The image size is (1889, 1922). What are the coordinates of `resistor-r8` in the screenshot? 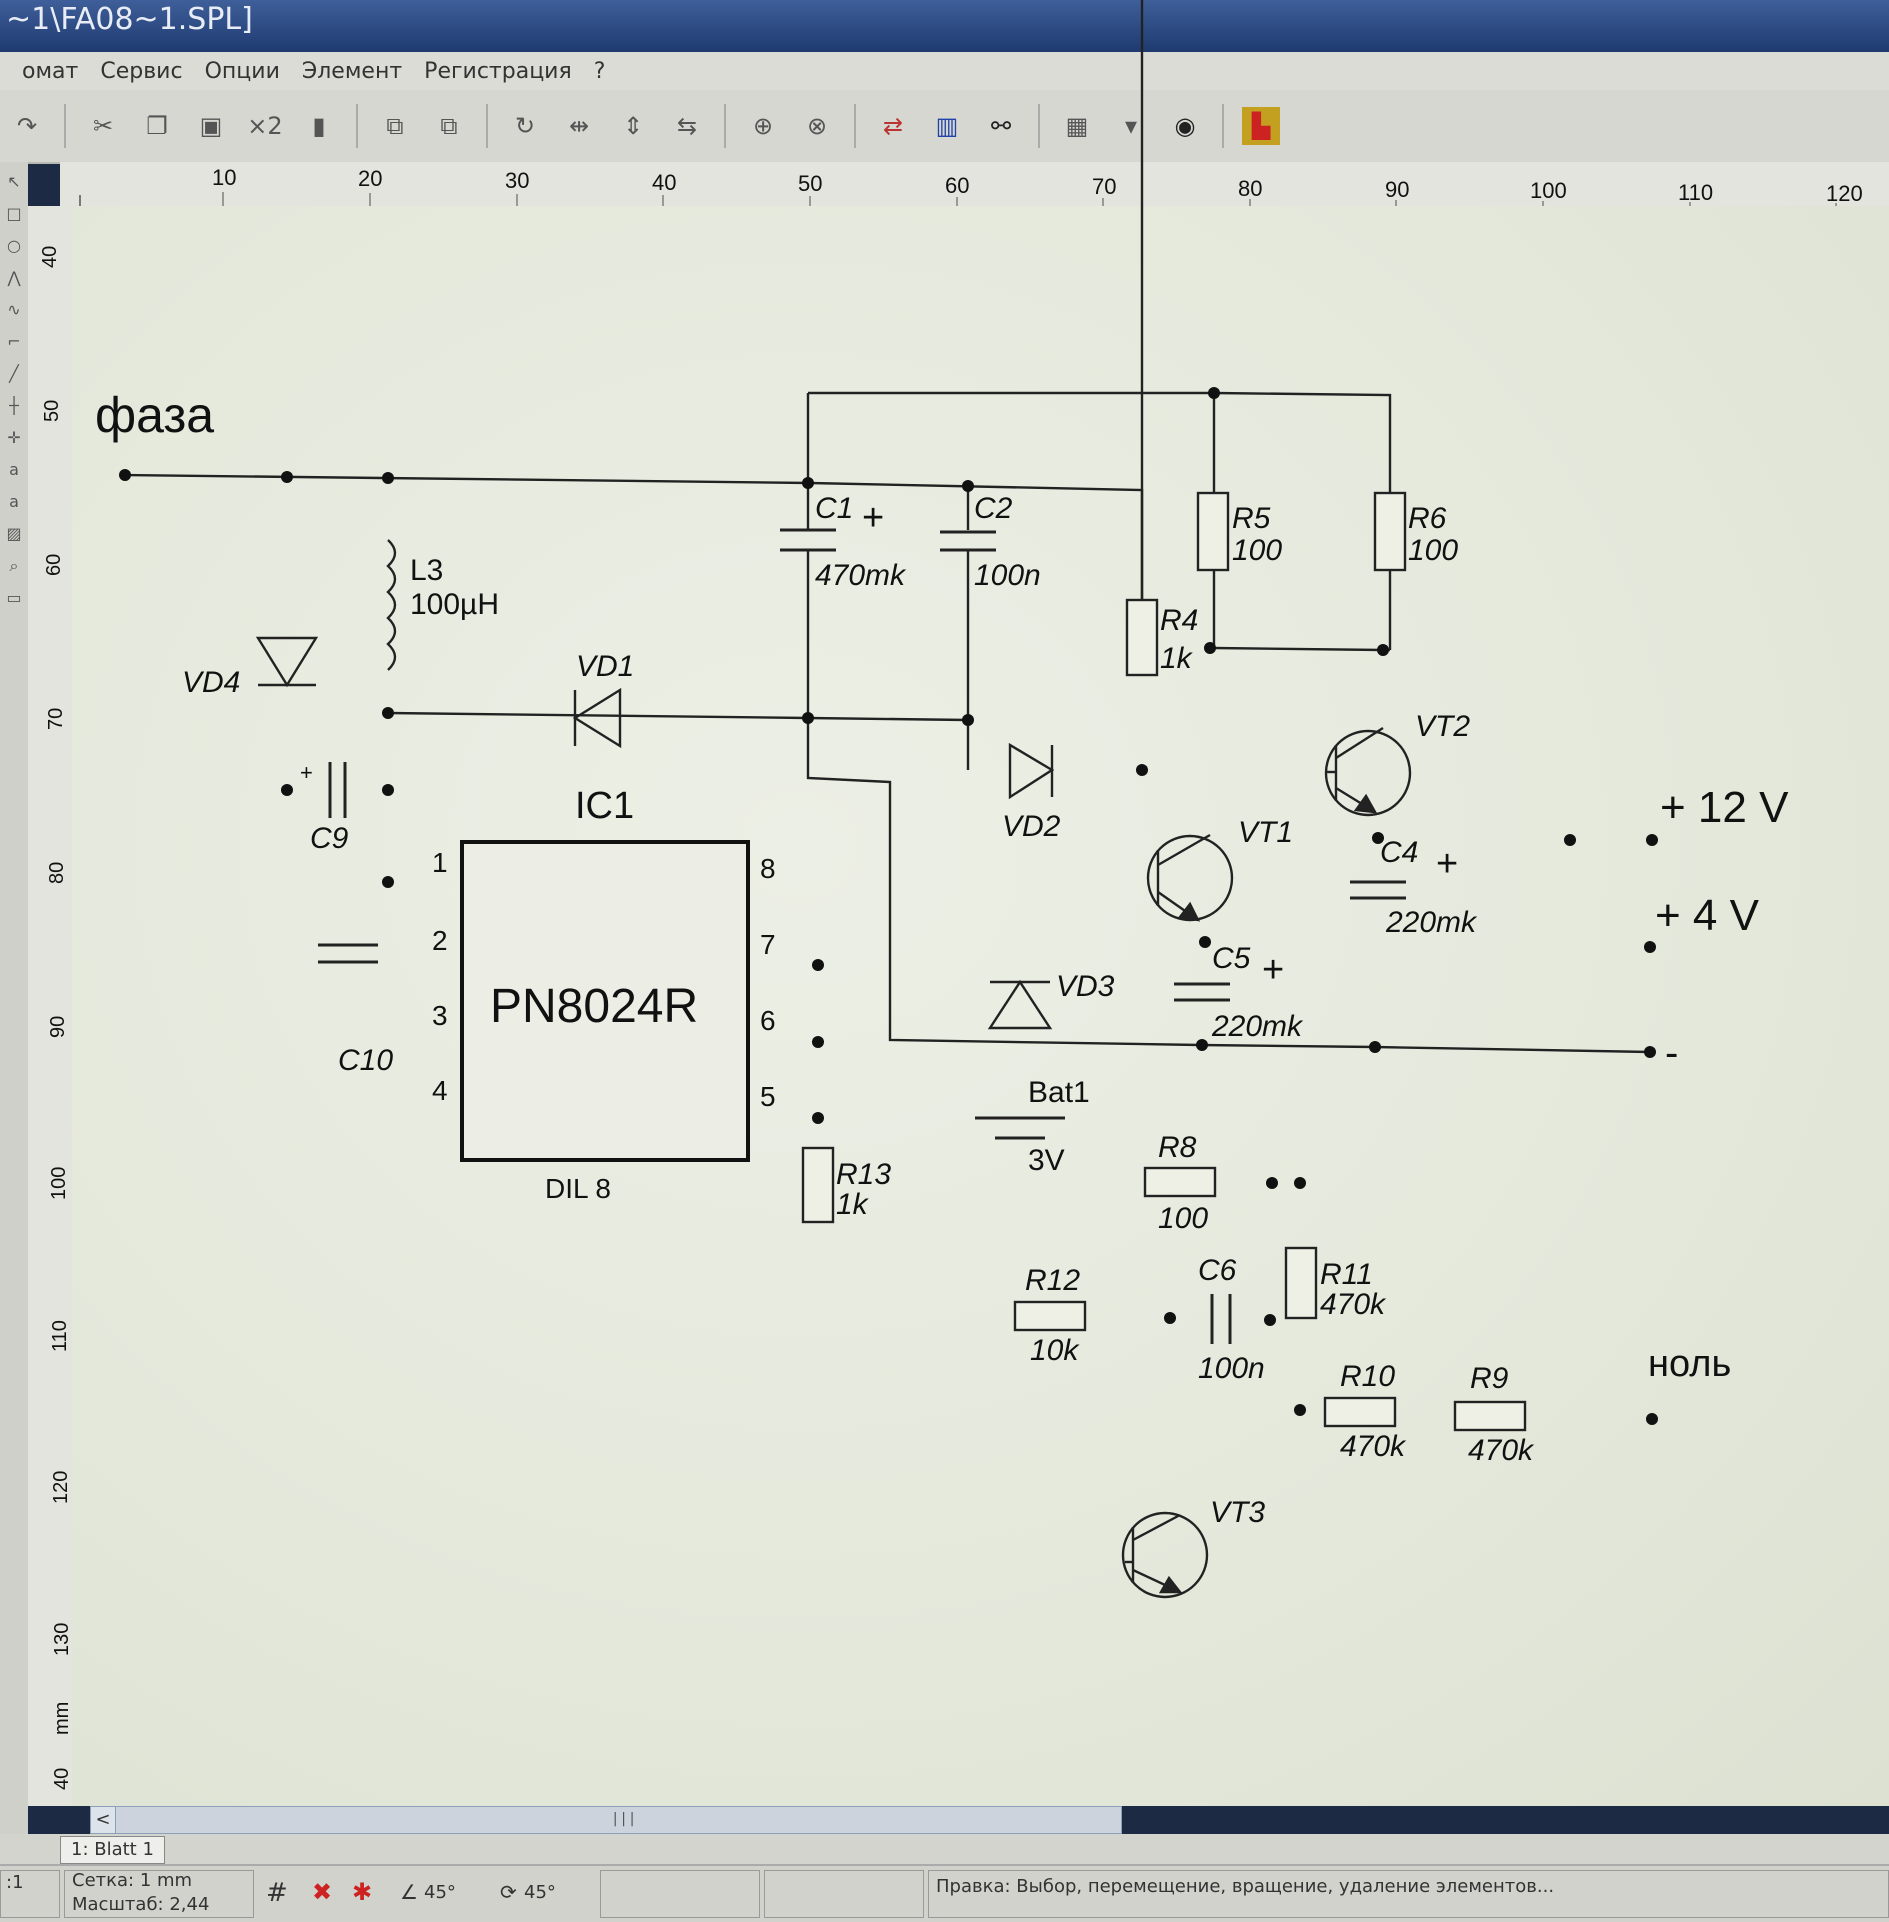 It's located at (1180, 1182).